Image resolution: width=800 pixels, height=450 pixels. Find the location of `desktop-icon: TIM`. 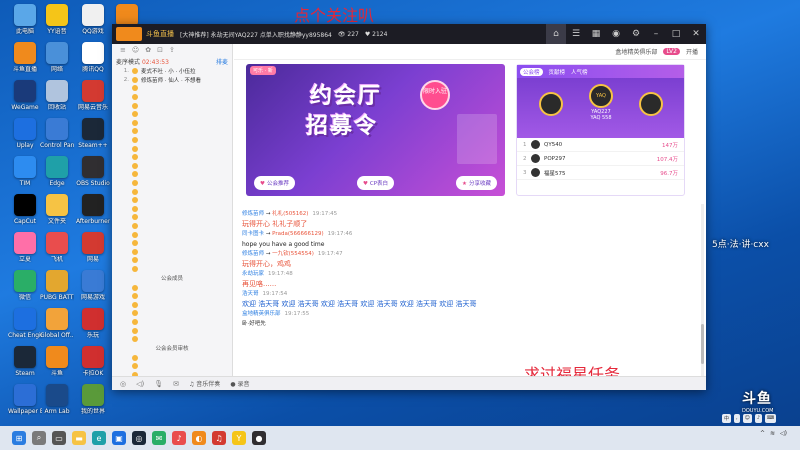

desktop-icon: TIM is located at coordinates (25, 171).